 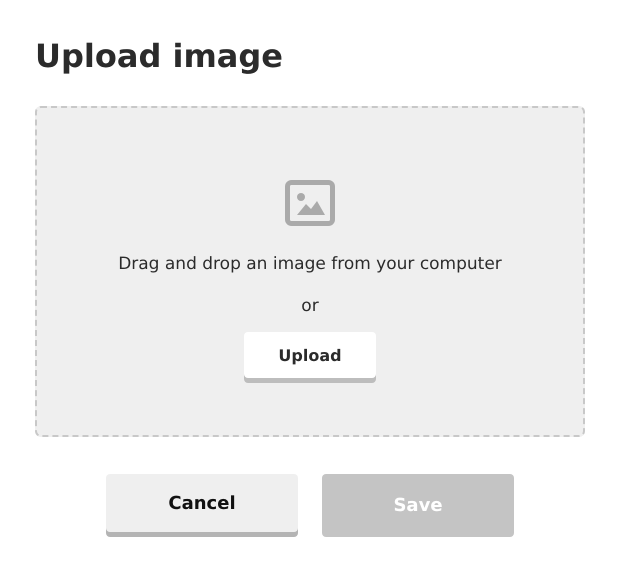 What do you see at coordinates (310, 306) in the screenshot?
I see `or-separator: or` at bounding box center [310, 306].